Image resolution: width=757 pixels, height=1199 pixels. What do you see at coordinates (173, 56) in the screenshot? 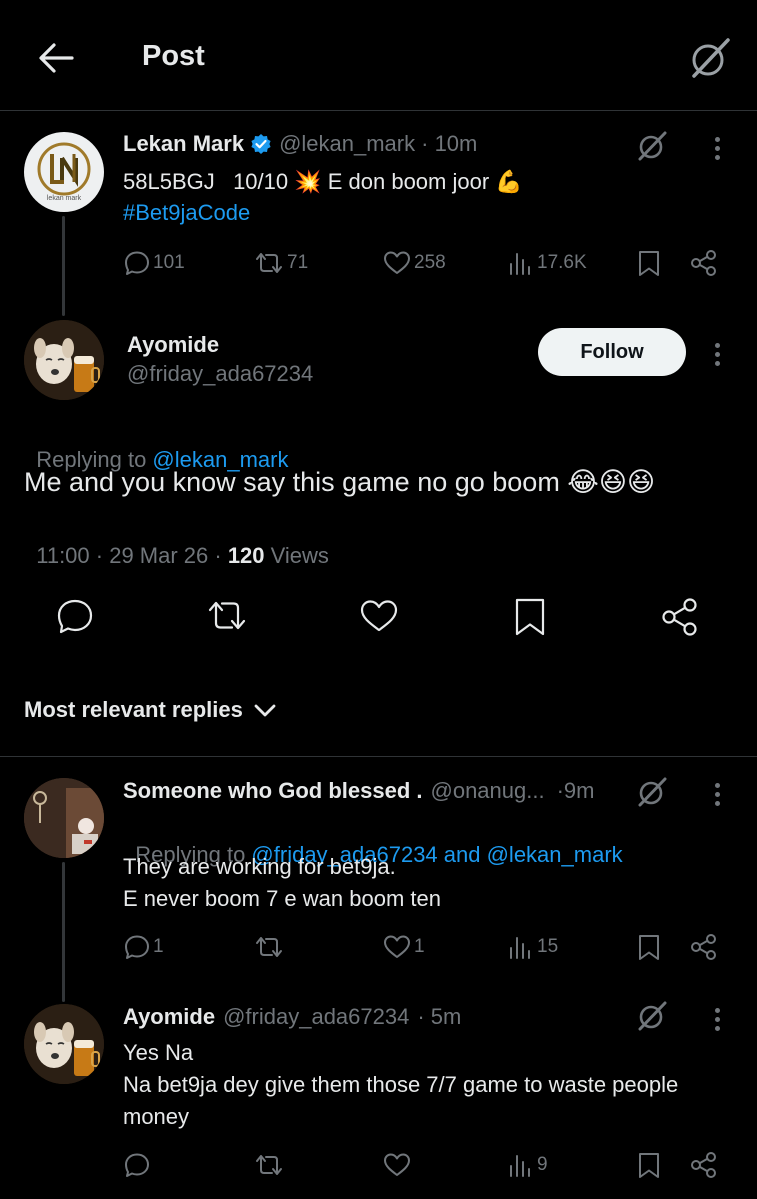
I see `page-title: Post` at bounding box center [173, 56].